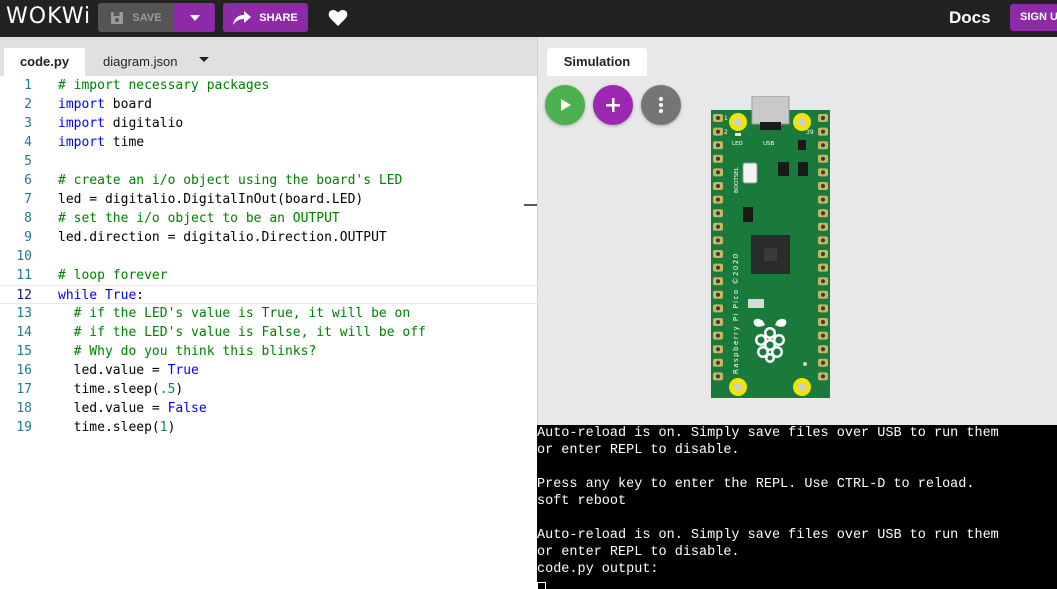 The image size is (1057, 589). Describe the element at coordinates (81, 142) in the screenshot. I see `code-token: import` at that location.